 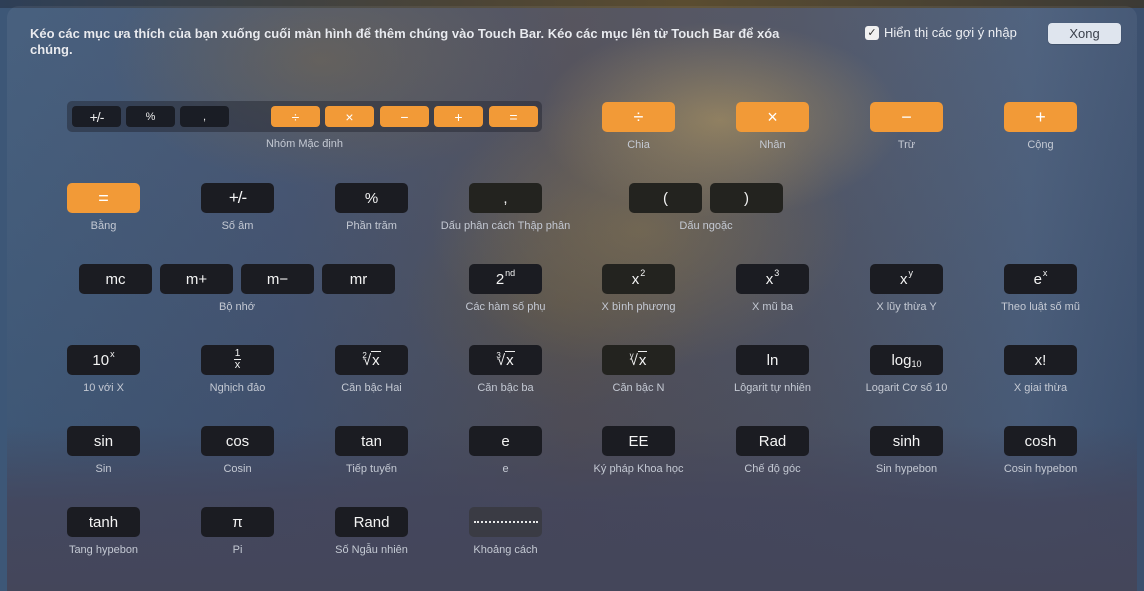 What do you see at coordinates (906, 117) in the screenshot?
I see `subtract-key: −` at bounding box center [906, 117].